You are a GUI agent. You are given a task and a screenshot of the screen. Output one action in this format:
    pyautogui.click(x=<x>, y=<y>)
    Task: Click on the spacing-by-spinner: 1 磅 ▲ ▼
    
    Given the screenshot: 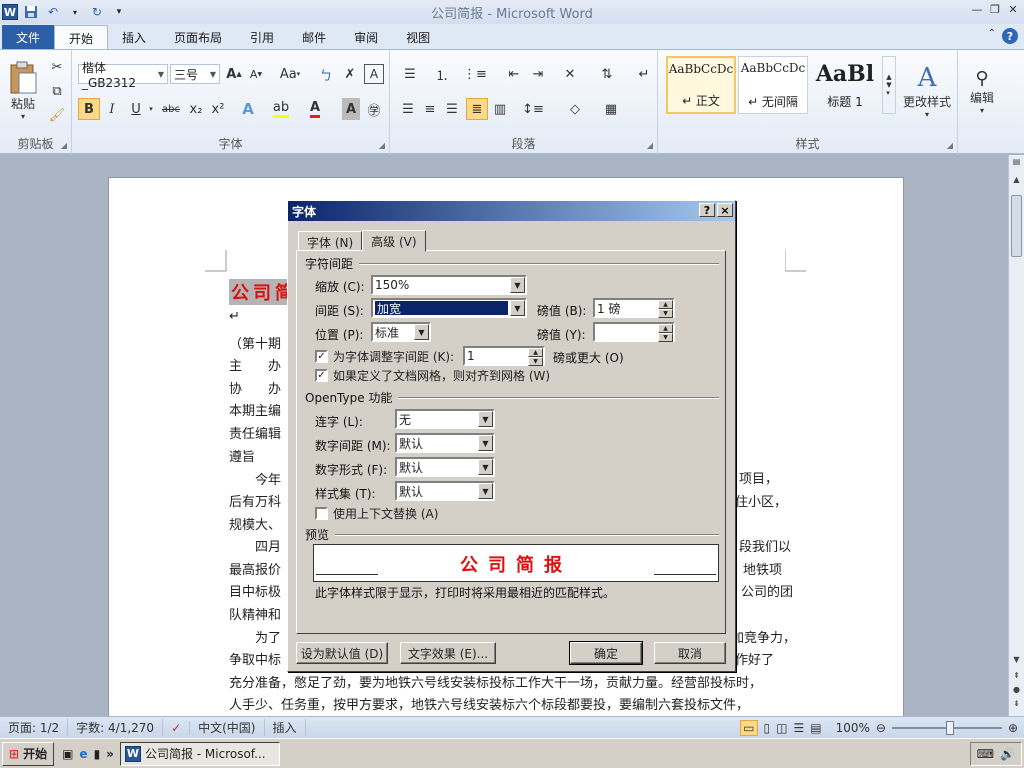 What is the action you would take?
    pyautogui.click(x=634, y=308)
    